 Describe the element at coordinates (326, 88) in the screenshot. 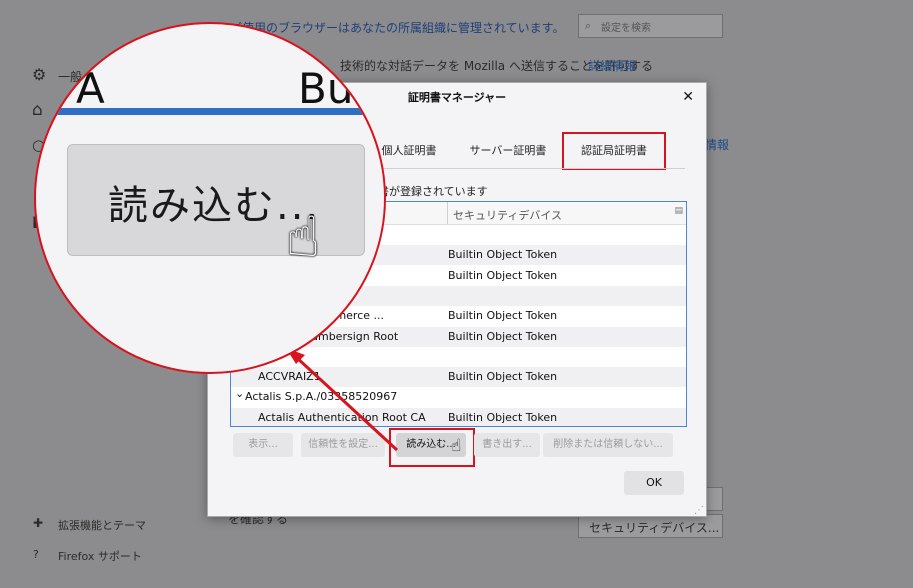

I see `magnified-fragment-right: Bu` at that location.